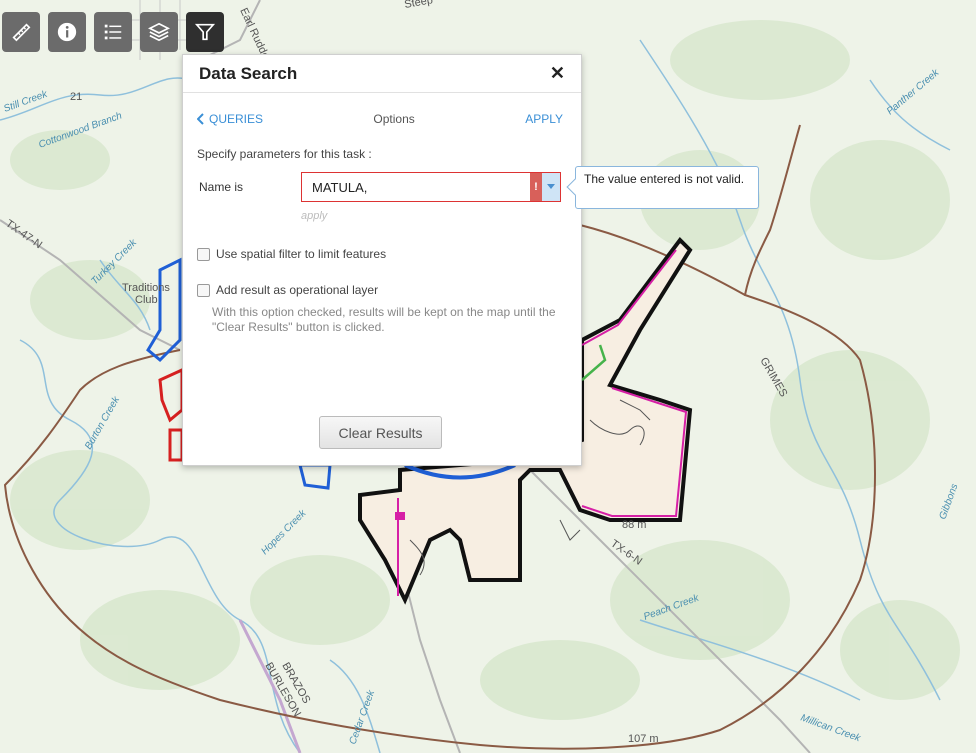  I want to click on layers-button, so click(159, 32).